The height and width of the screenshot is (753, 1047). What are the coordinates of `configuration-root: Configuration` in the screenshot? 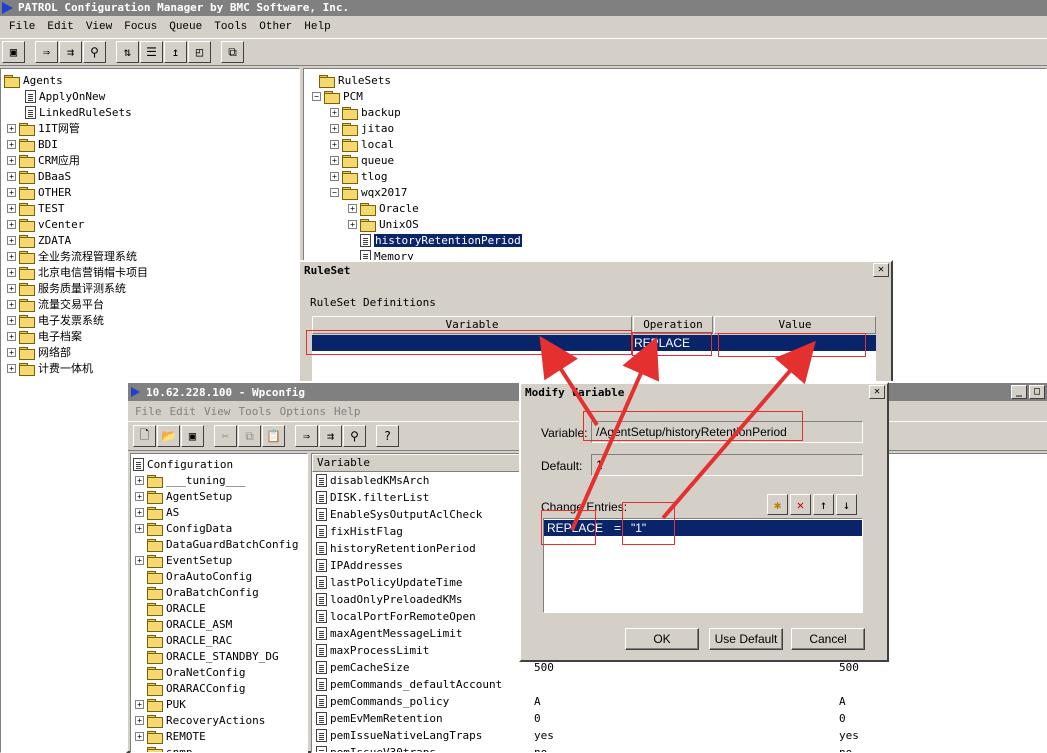 It's located at (183, 464).